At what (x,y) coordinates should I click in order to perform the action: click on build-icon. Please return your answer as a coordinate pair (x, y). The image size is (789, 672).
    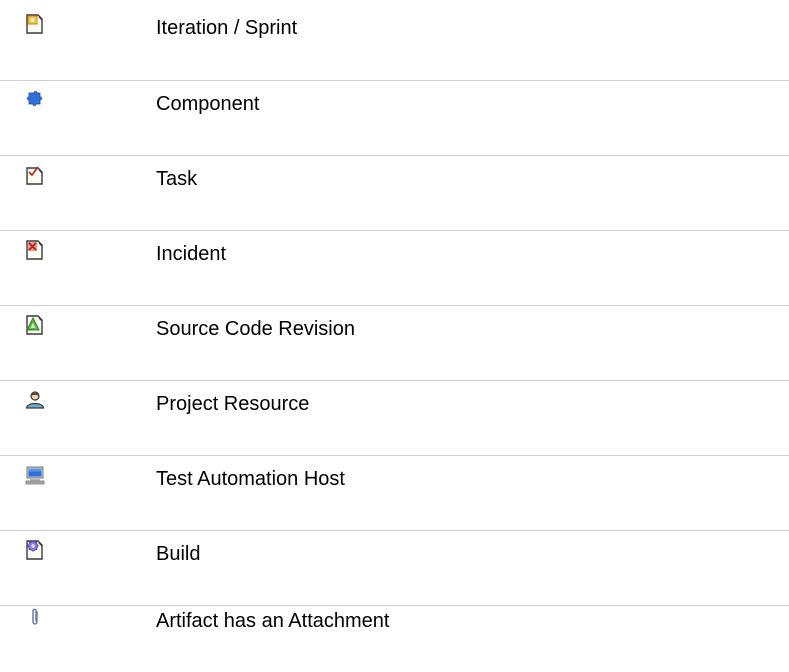
    Looking at the image, I should click on (35, 550).